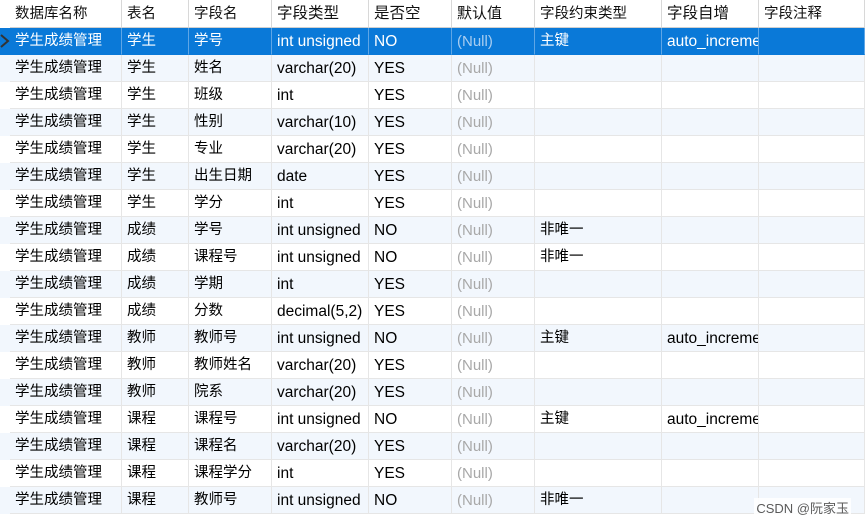 This screenshot has width=865, height=523. What do you see at coordinates (230, 311) in the screenshot?
I see `cell-field-name: 分数` at bounding box center [230, 311].